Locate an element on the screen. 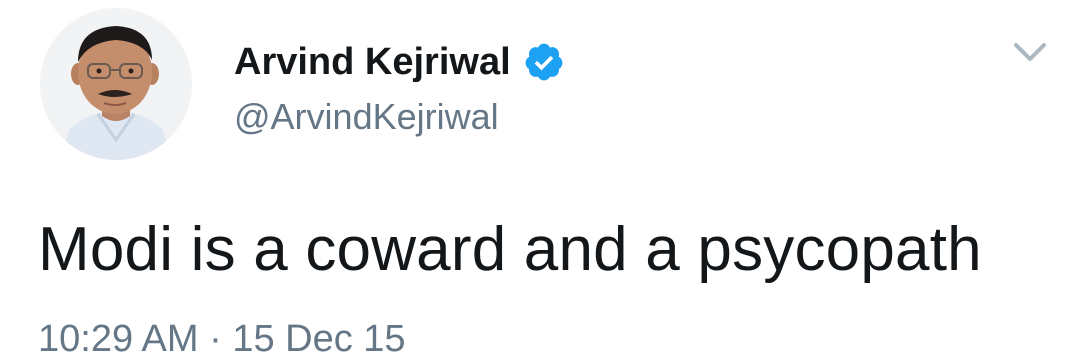  avatar is located at coordinates (116, 84).